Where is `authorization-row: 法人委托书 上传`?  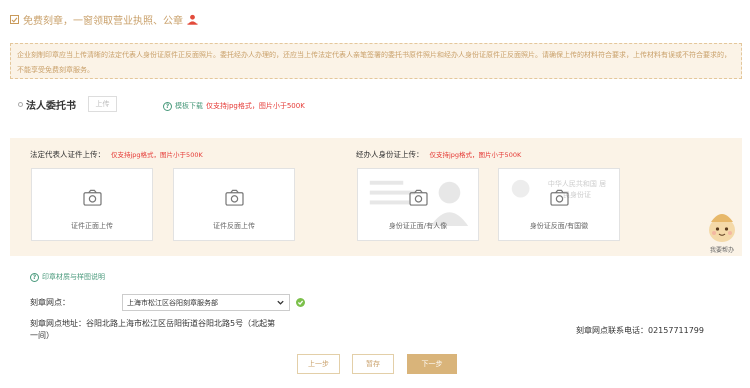
authorization-row: 法人委托书 上传 is located at coordinates (67, 104).